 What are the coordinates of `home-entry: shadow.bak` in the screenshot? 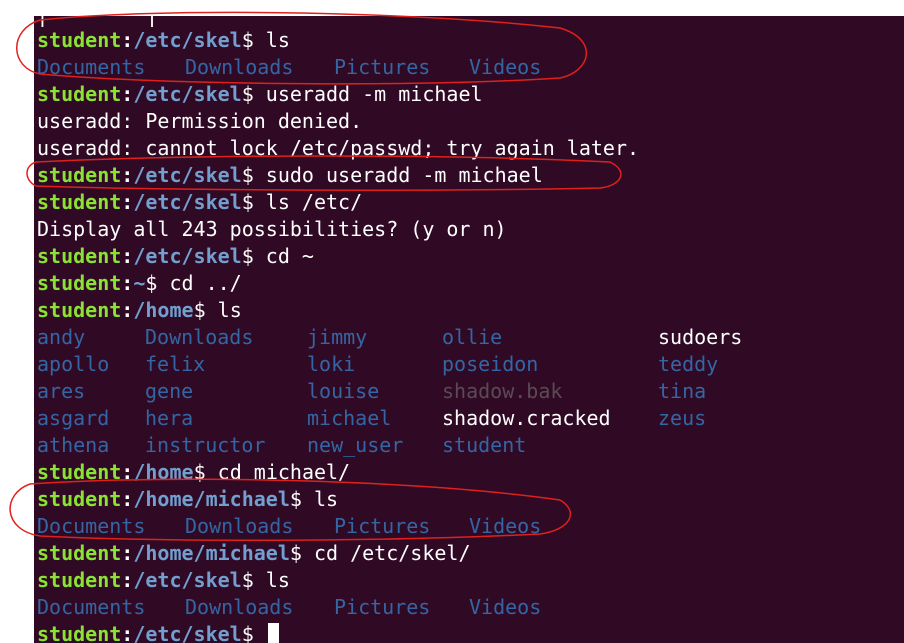 It's located at (502, 391).